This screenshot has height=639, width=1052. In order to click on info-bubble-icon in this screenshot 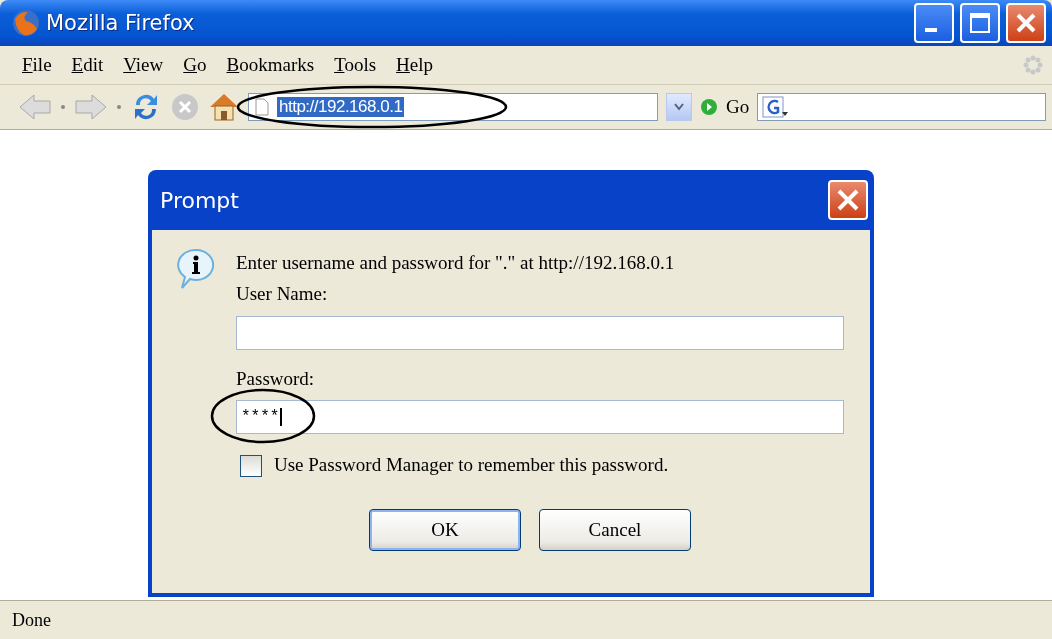, I will do `click(196, 269)`.